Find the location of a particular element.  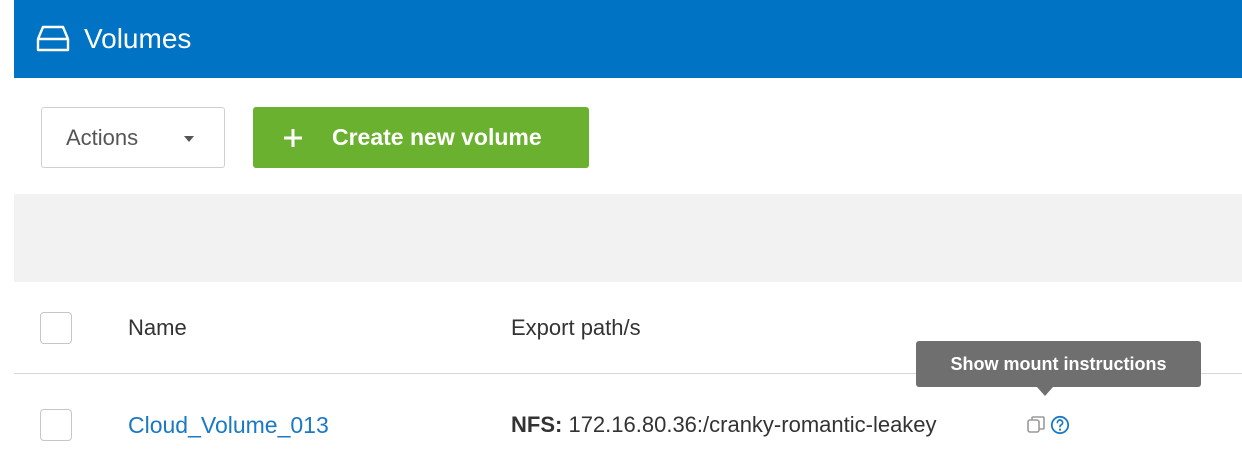

volume-name-link: Cloud_Volume_013 is located at coordinates (228, 425).